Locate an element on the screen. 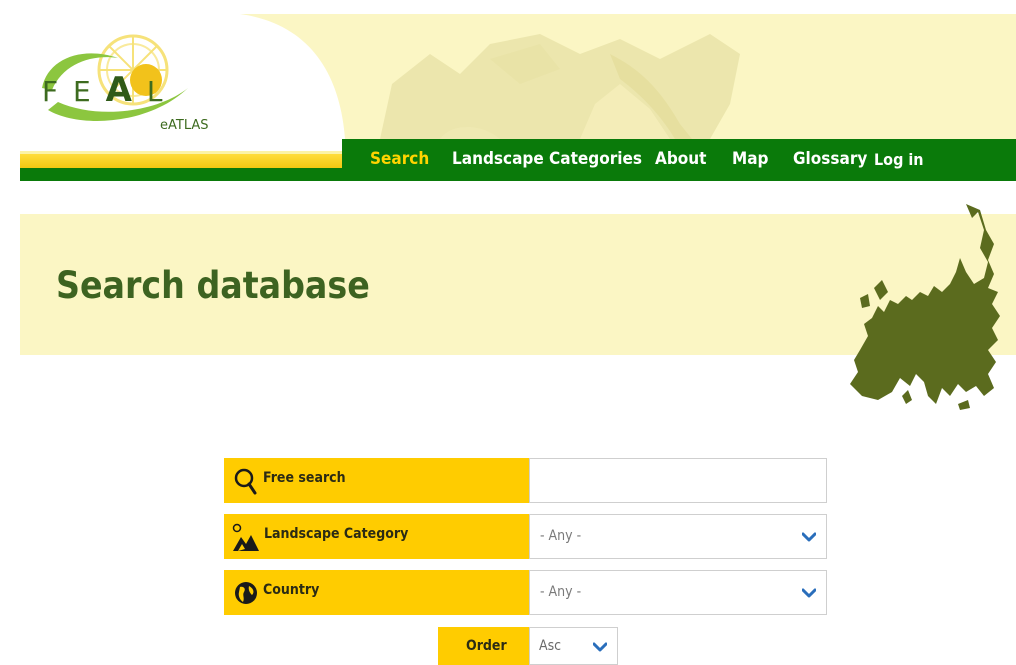 The height and width of the screenshot is (665, 1016). country-label: Country is located at coordinates (291, 590).